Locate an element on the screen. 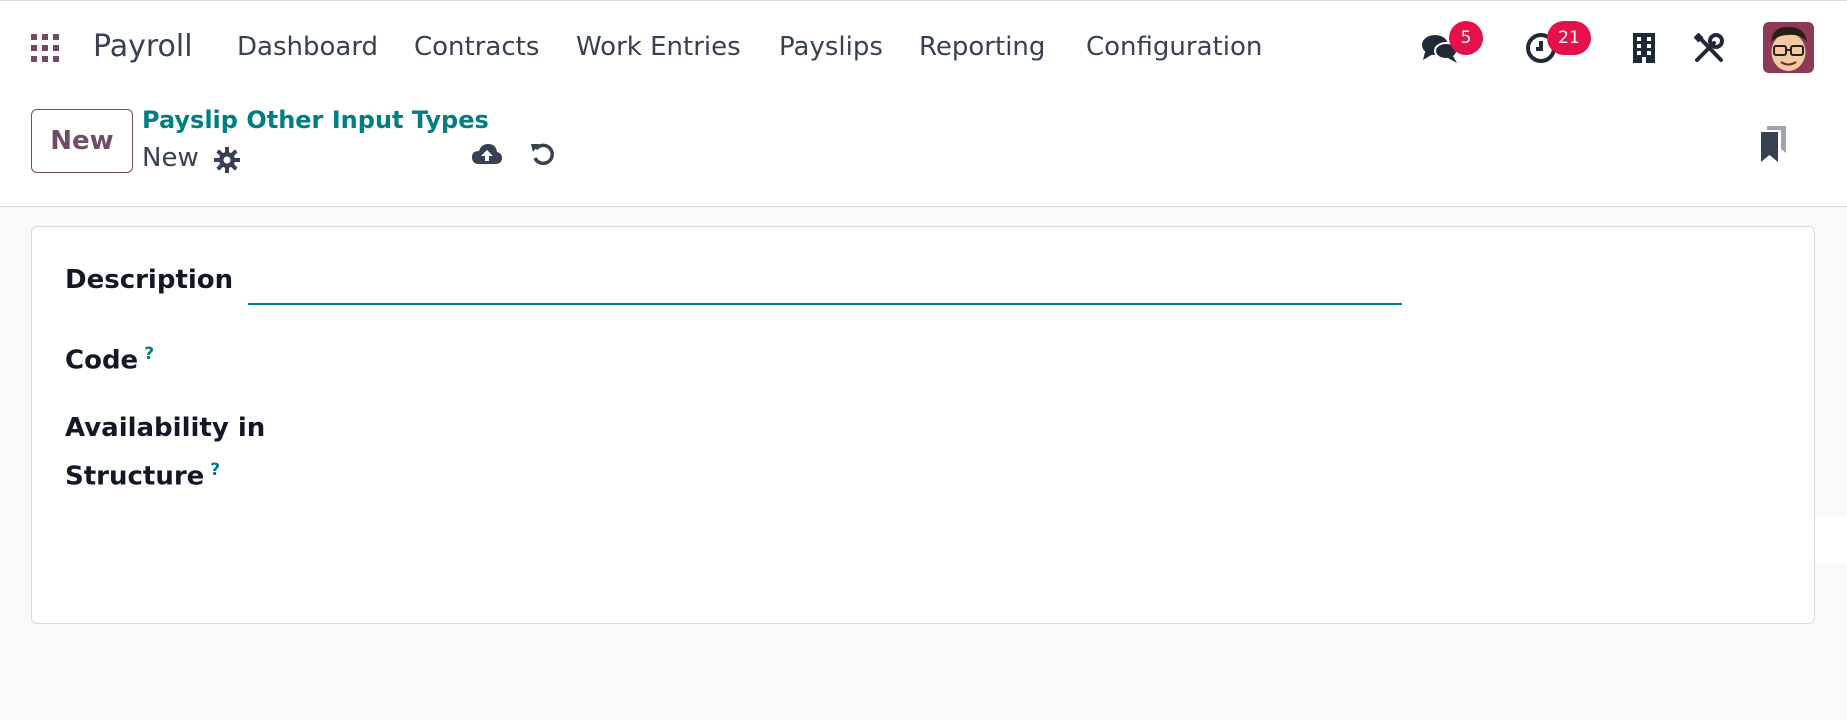 The width and height of the screenshot is (1847, 720). avatar-image is located at coordinates (1788, 47).